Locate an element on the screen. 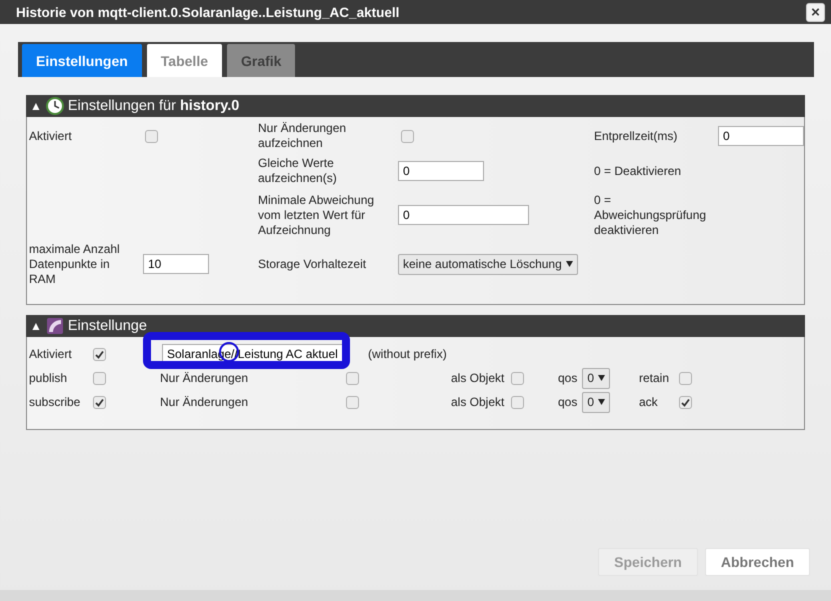 The width and height of the screenshot is (831, 601). panel-title: Einstellungen für history.0 is located at coordinates (154, 106).